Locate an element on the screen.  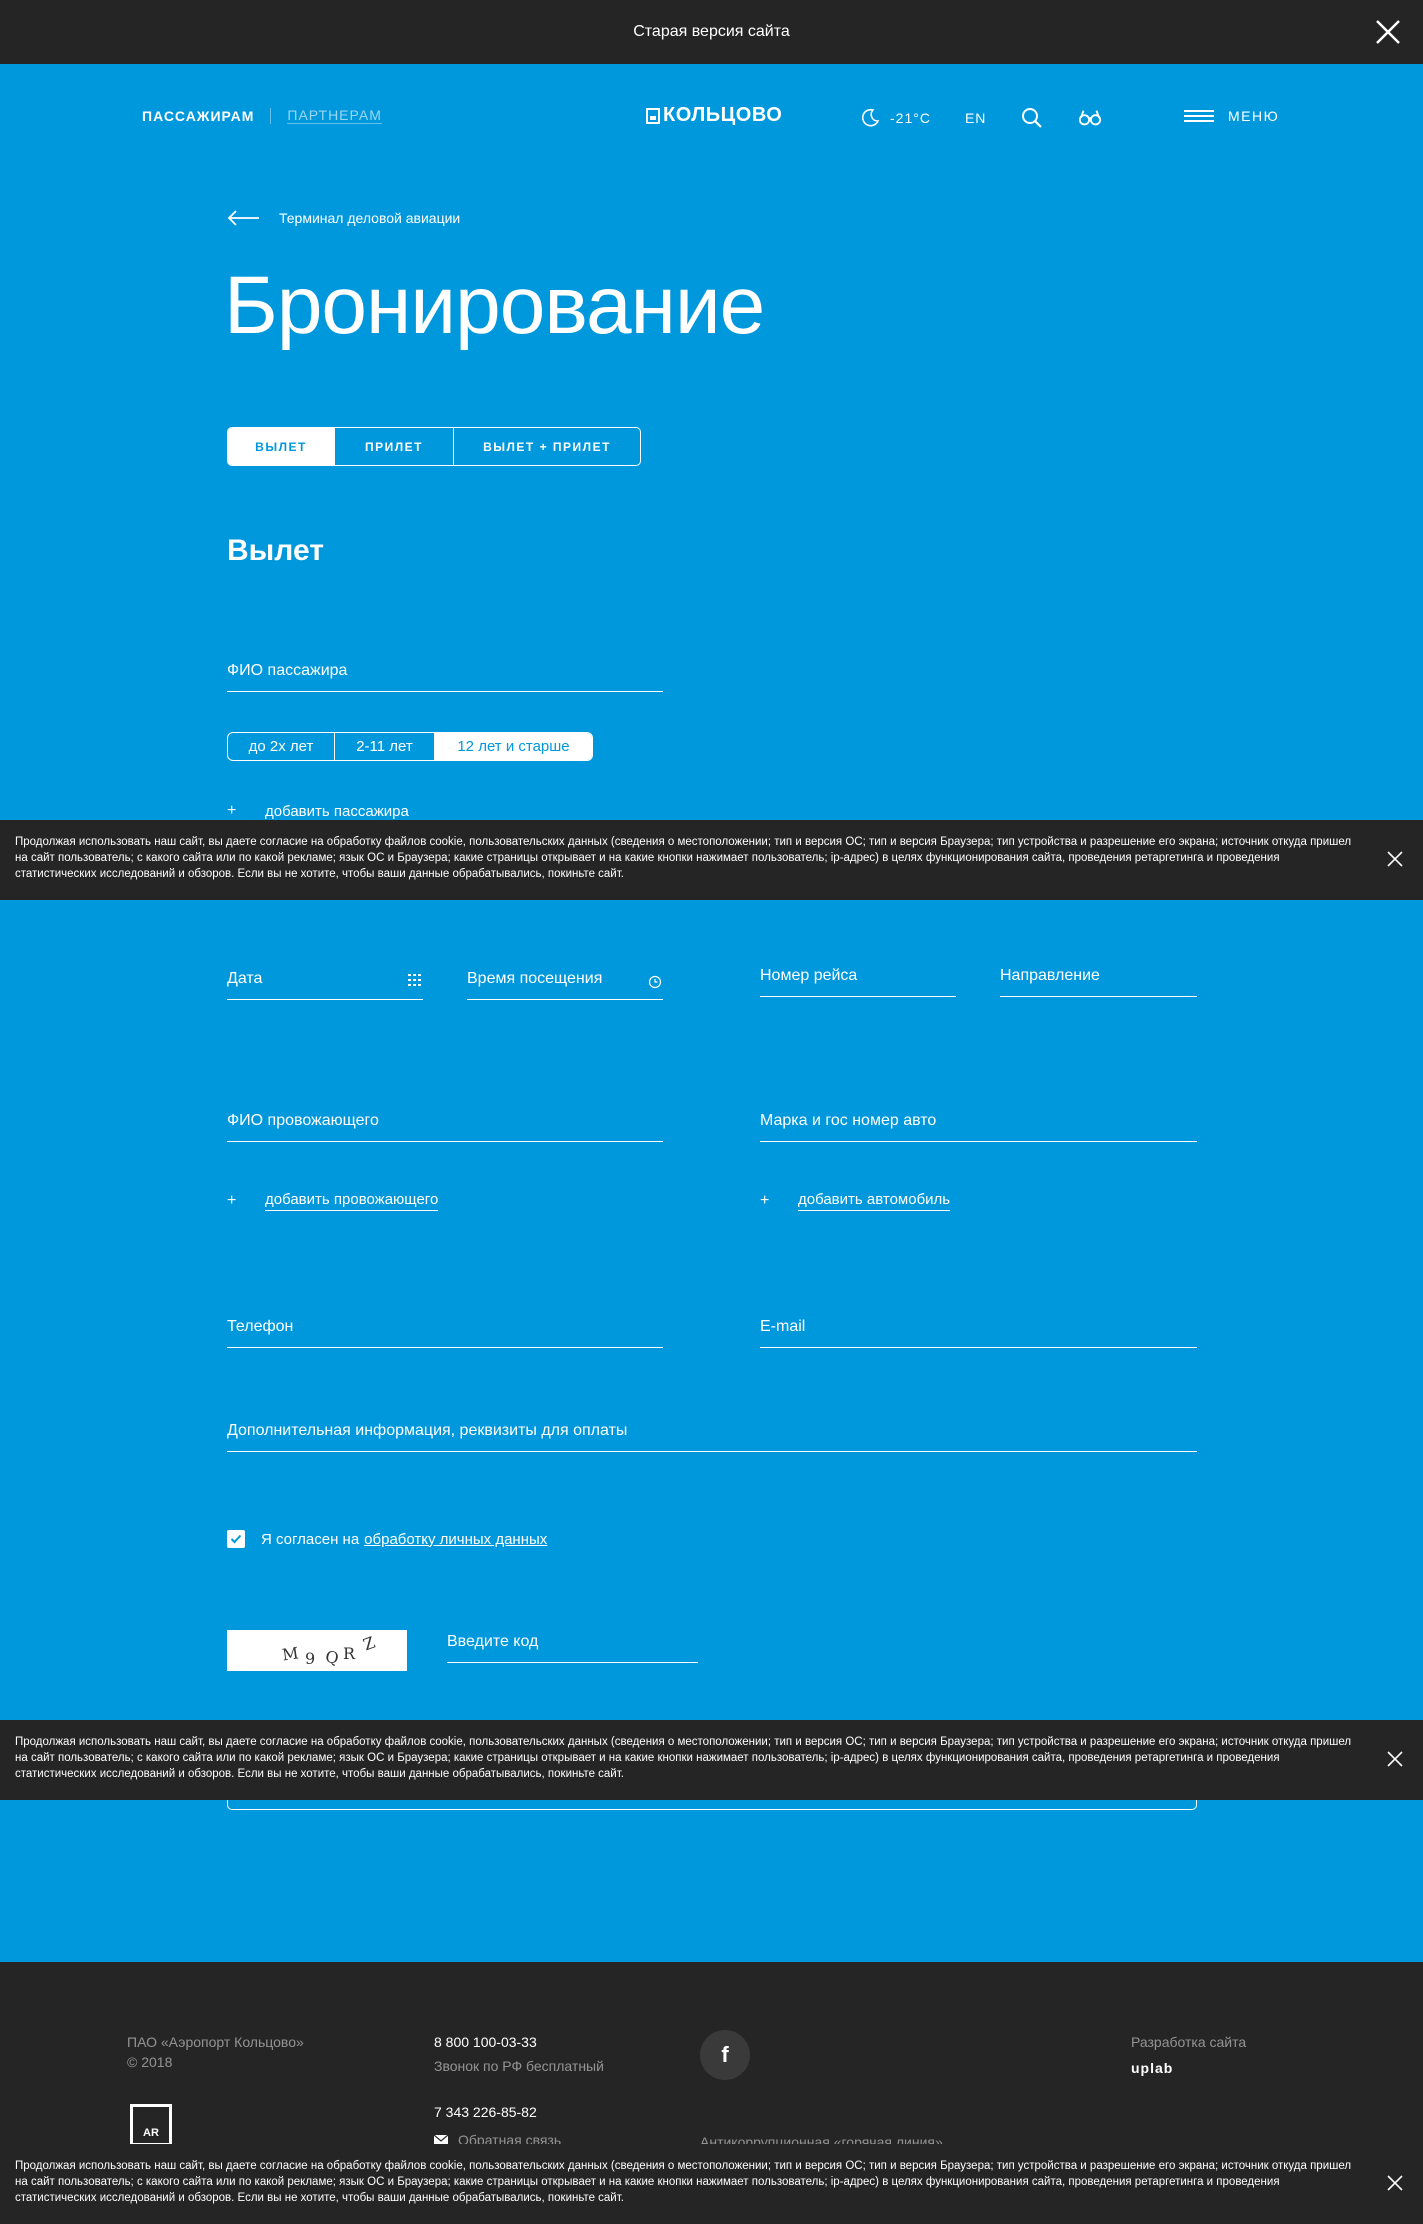
menu-button: МЕНЮ is located at coordinates (1231, 116).